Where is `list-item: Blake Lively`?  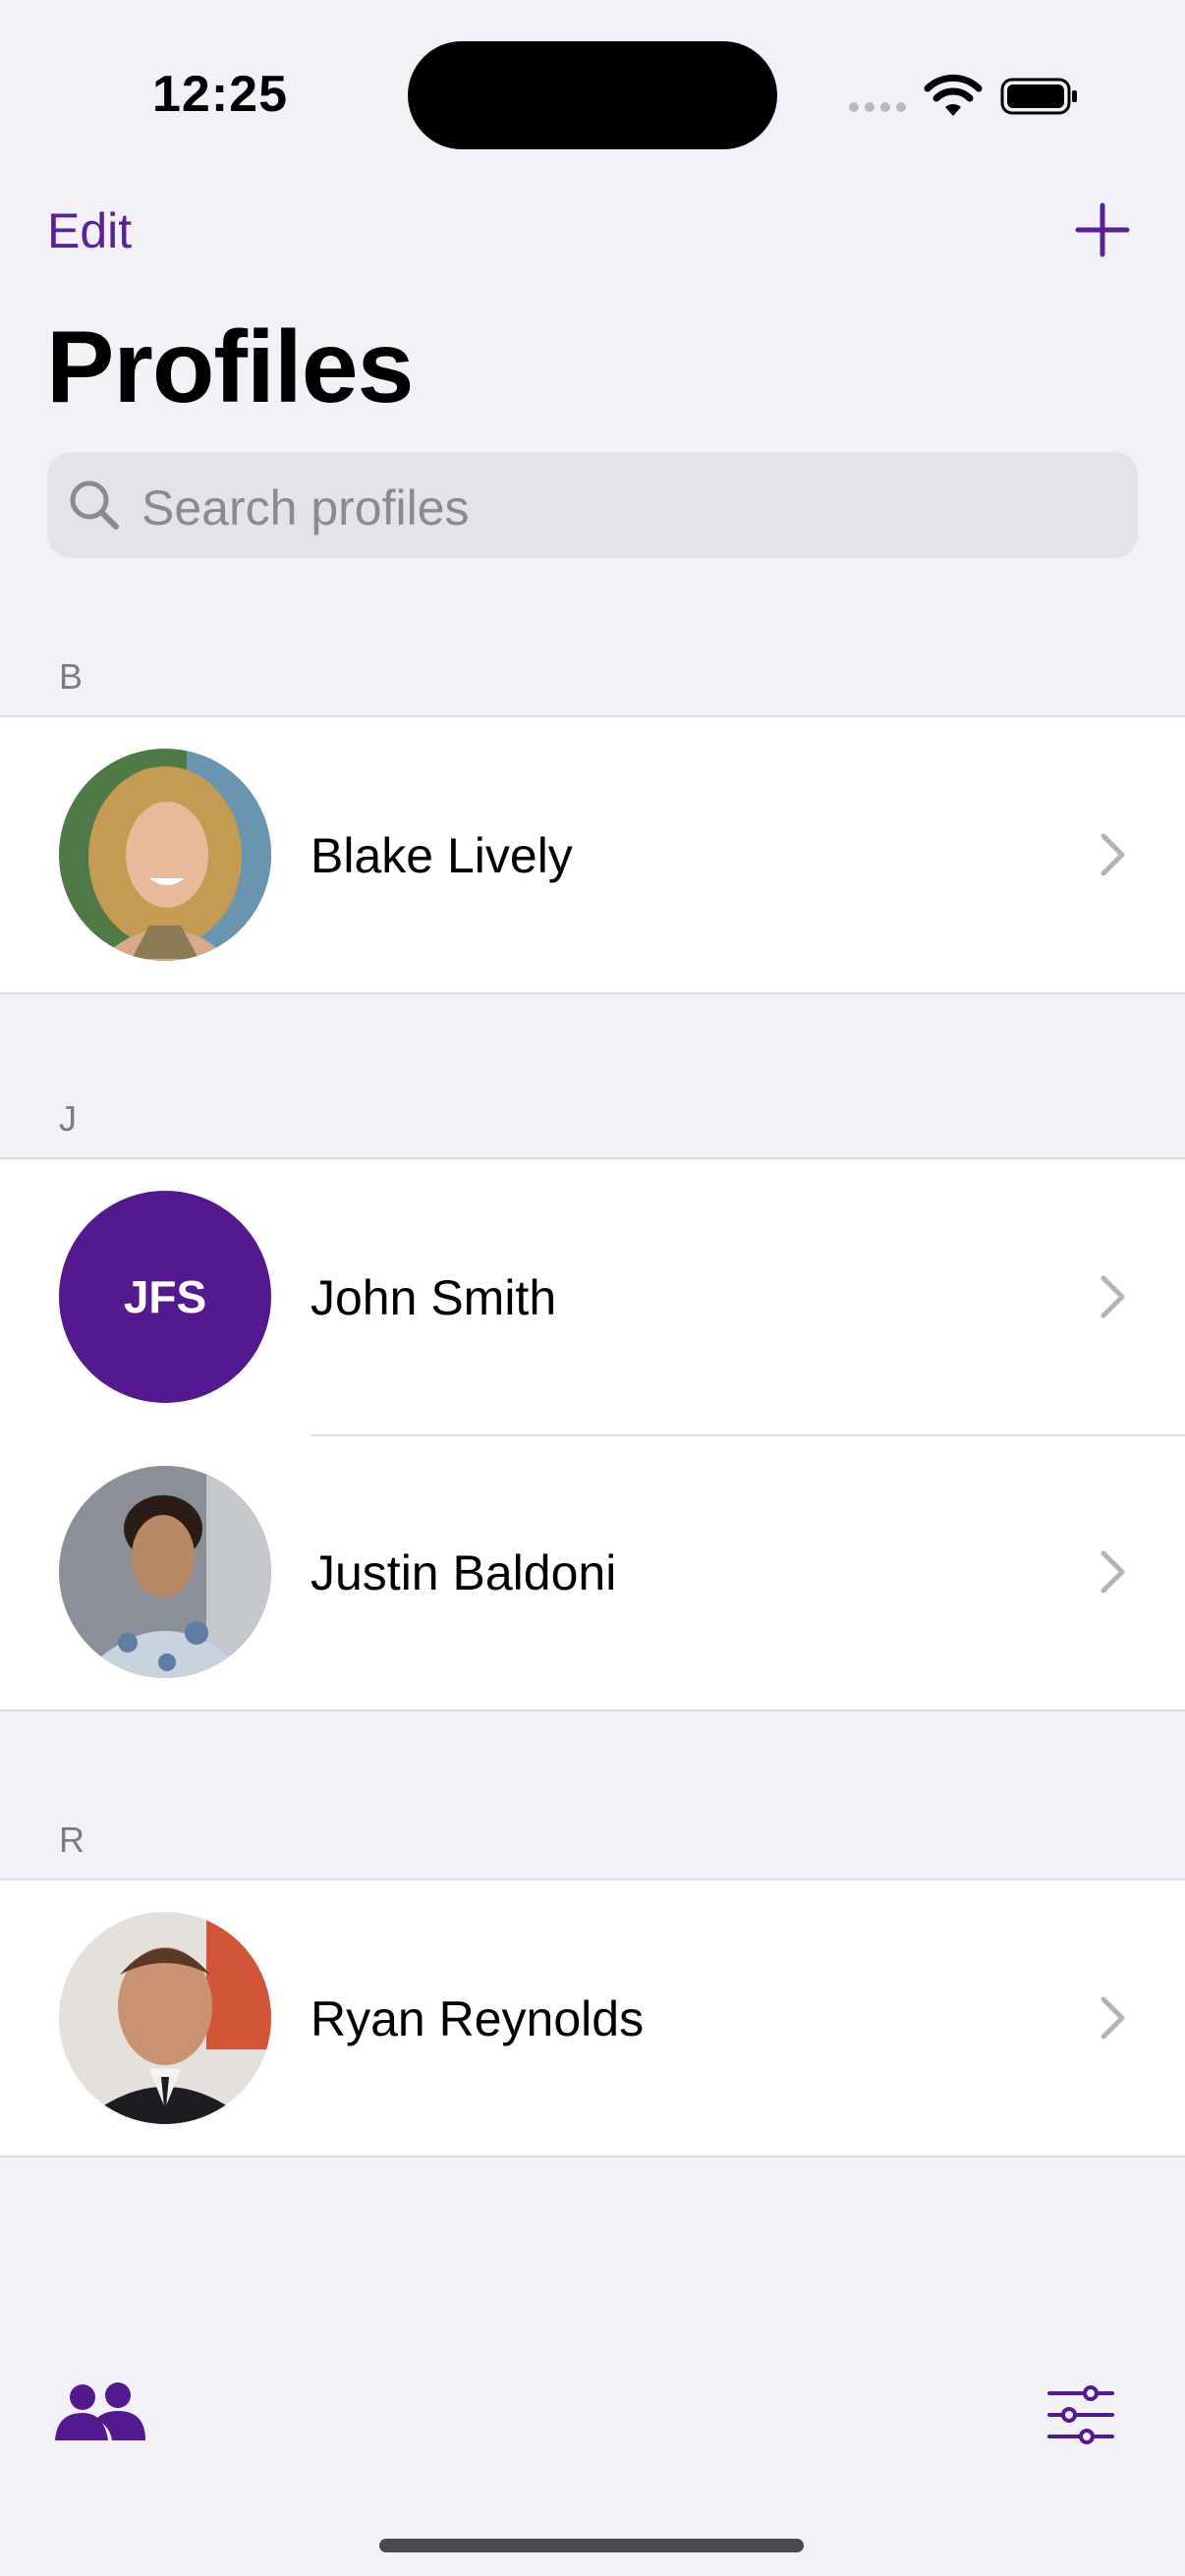
list-item: Blake Lively is located at coordinates (592, 854).